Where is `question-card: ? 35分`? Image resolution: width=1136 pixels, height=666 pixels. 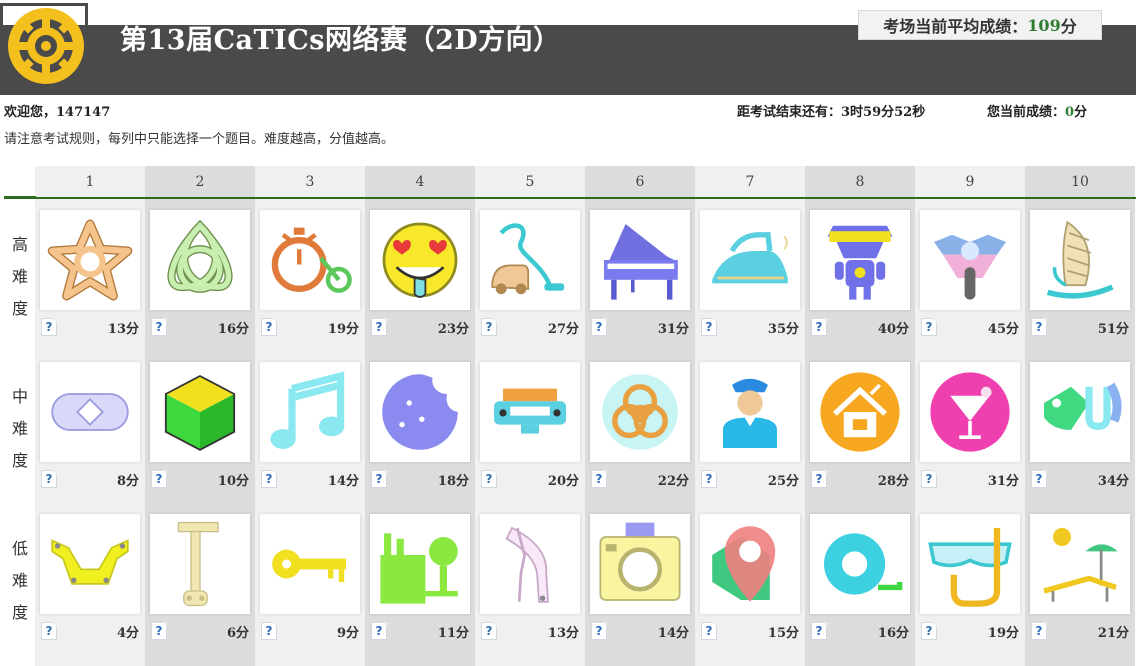 question-card: ? 35分 is located at coordinates (750, 275).